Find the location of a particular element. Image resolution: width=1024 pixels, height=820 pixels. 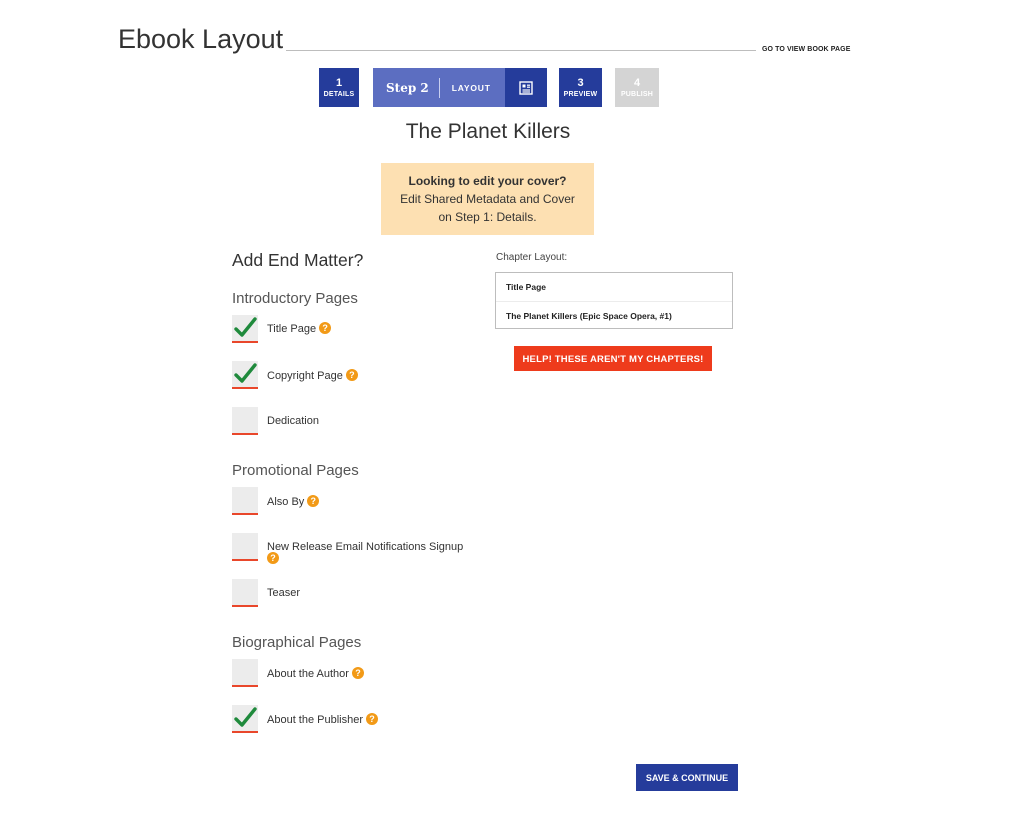

help-not-my-chapters-button: HELP! THESE AREN'T MY CHAPTERS! is located at coordinates (613, 358).